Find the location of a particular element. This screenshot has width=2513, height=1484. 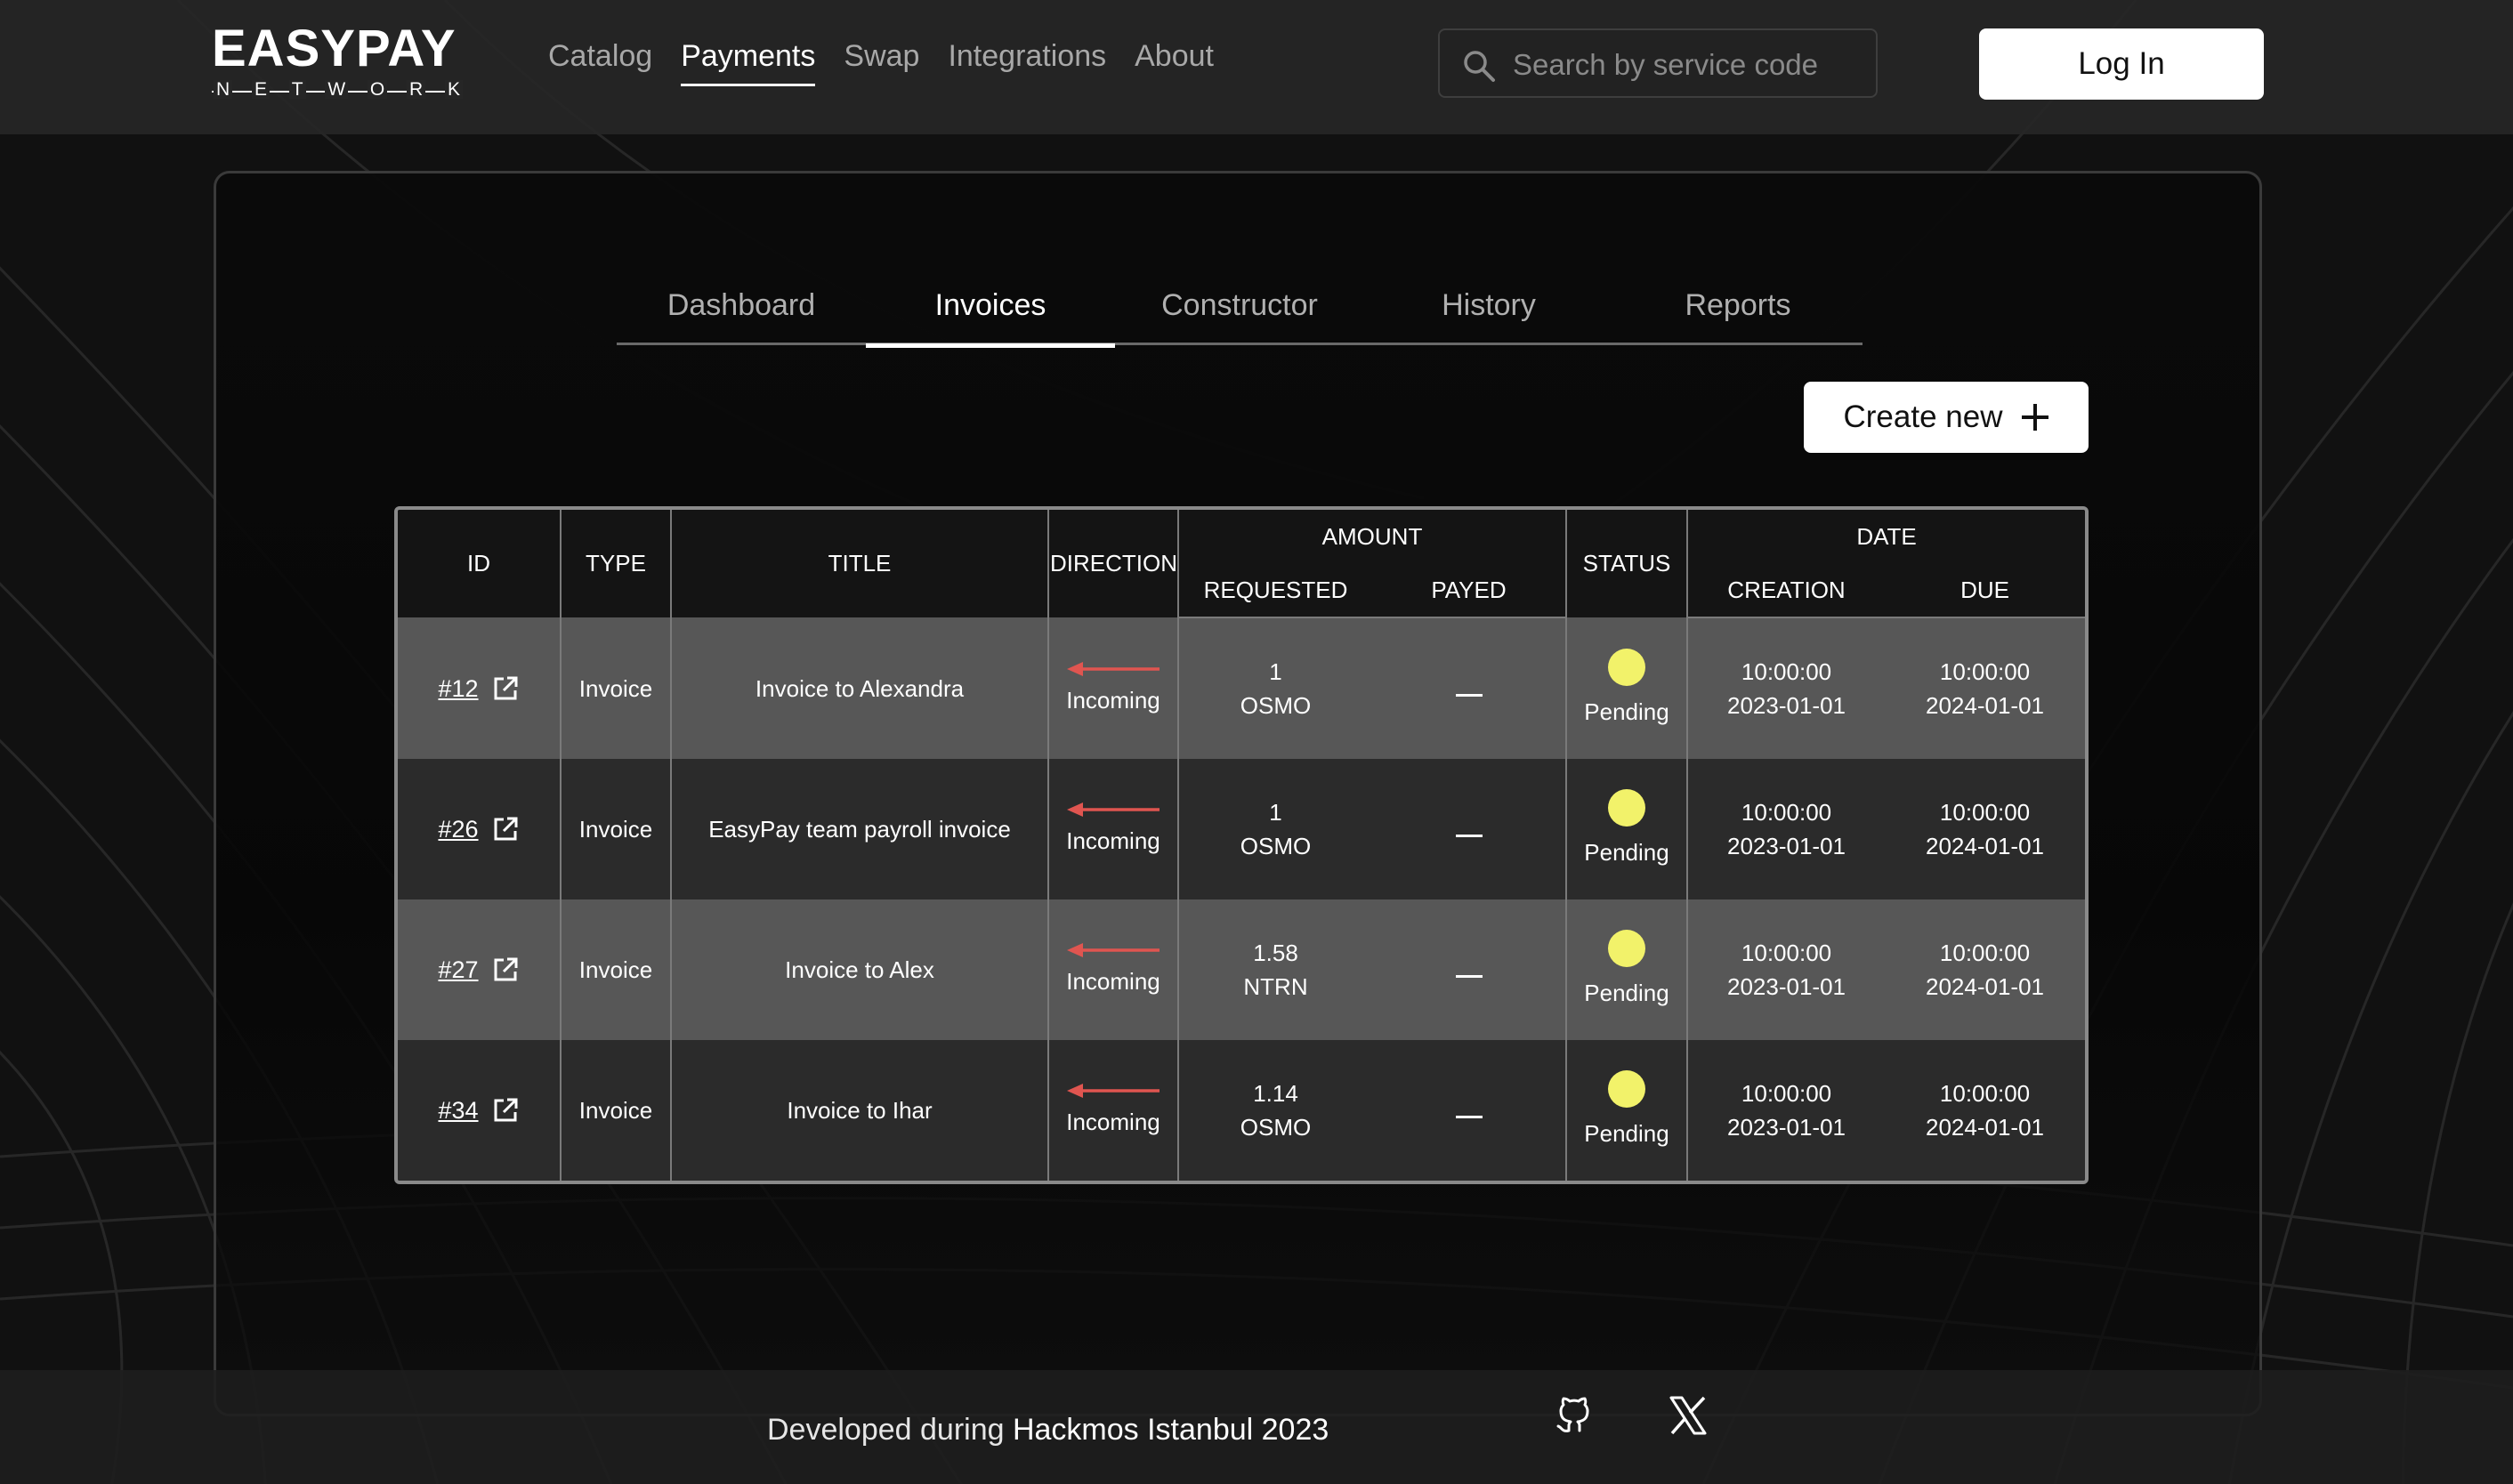

cell-title: Invoice to Alex is located at coordinates (860, 969).